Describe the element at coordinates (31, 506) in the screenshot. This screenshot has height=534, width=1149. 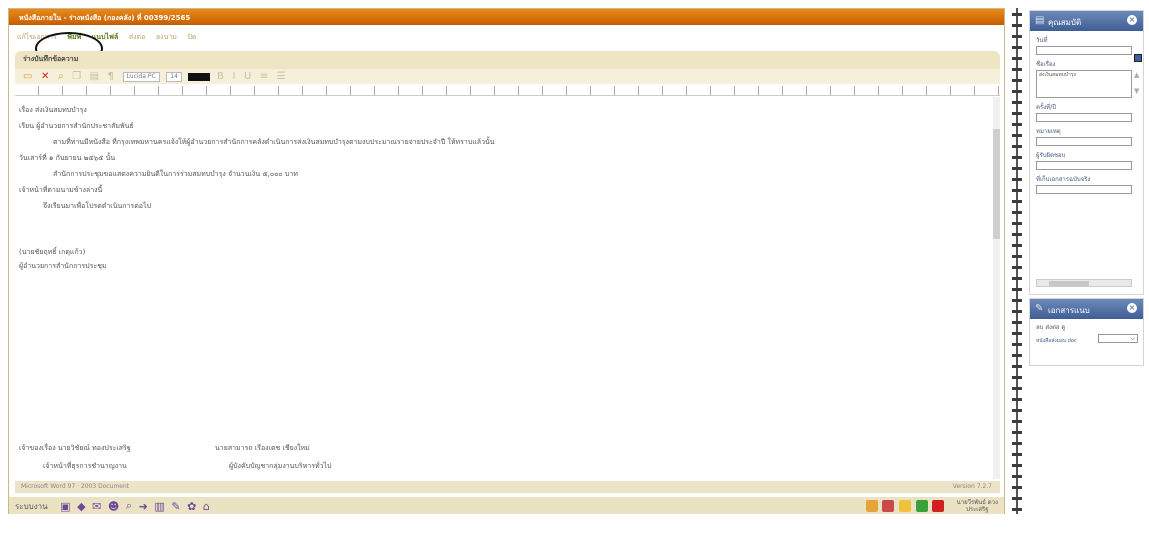
I see `taskbar-label: ระบบงาน` at that location.